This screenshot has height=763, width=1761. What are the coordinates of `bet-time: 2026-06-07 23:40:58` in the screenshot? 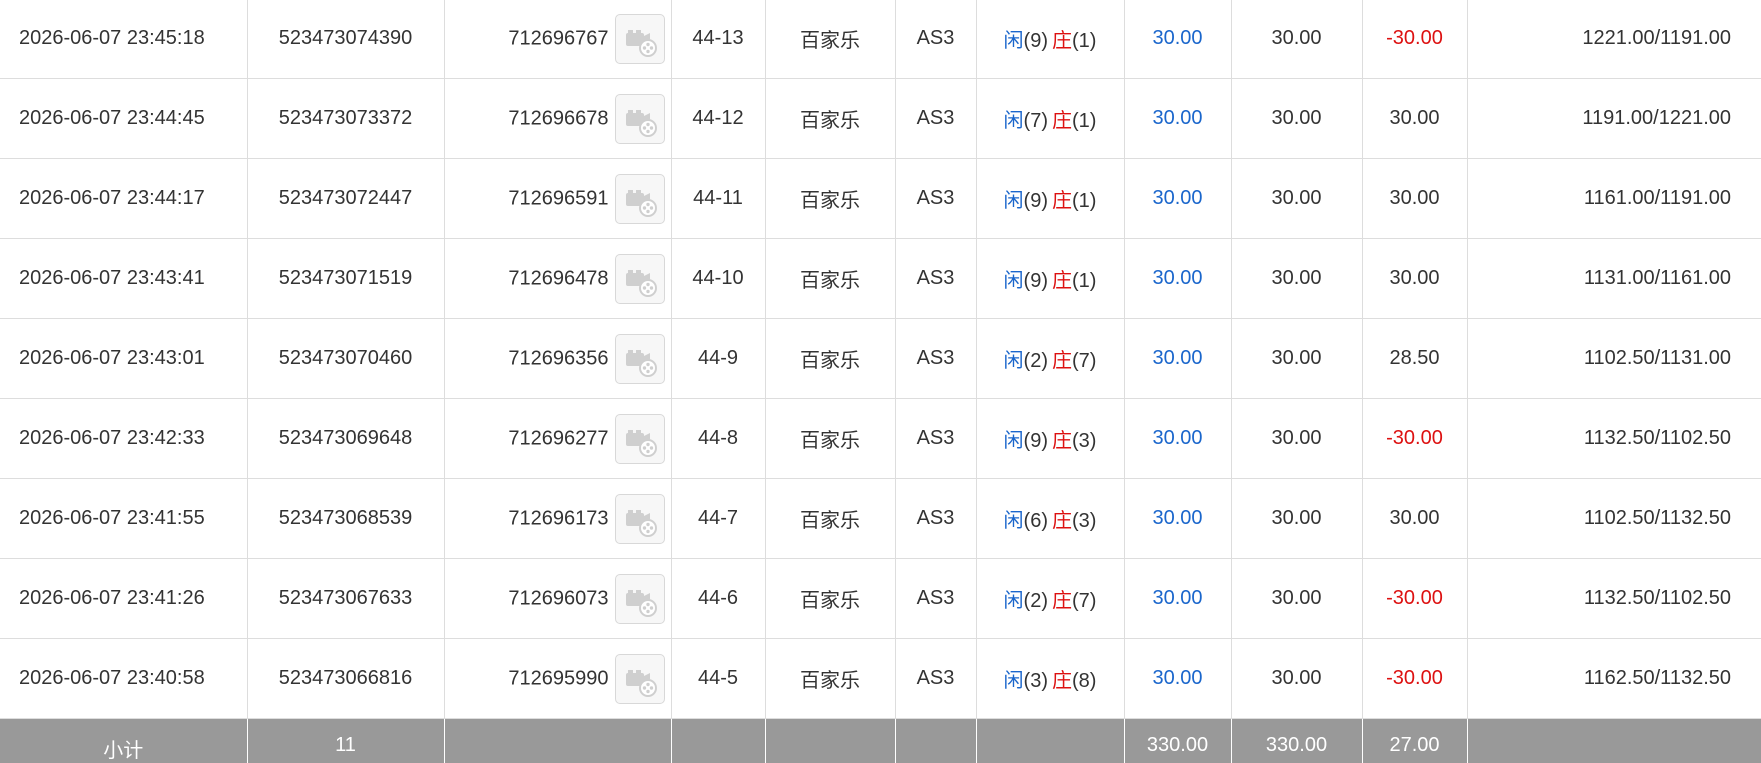 It's located at (124, 678).